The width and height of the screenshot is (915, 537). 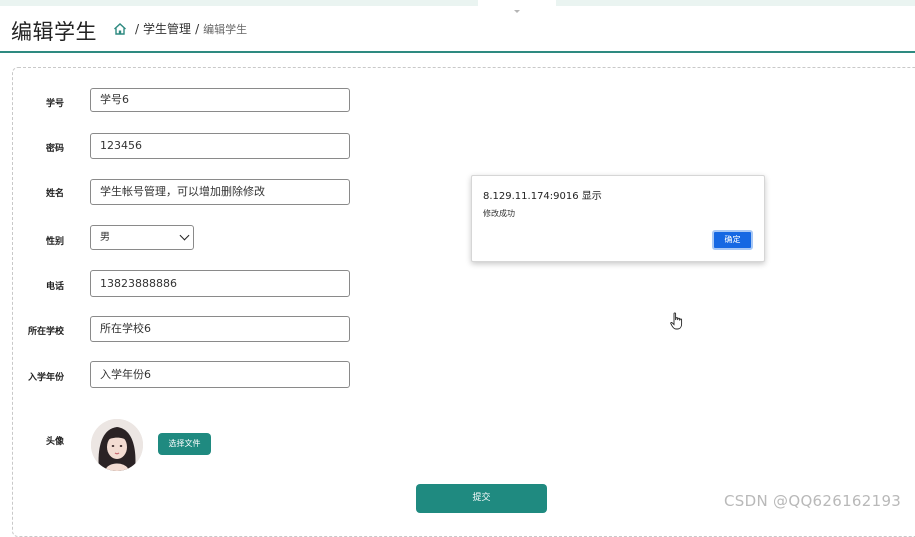 I want to click on name-input: 学生帐号管理，可以增加删除修改, so click(x=220, y=192).